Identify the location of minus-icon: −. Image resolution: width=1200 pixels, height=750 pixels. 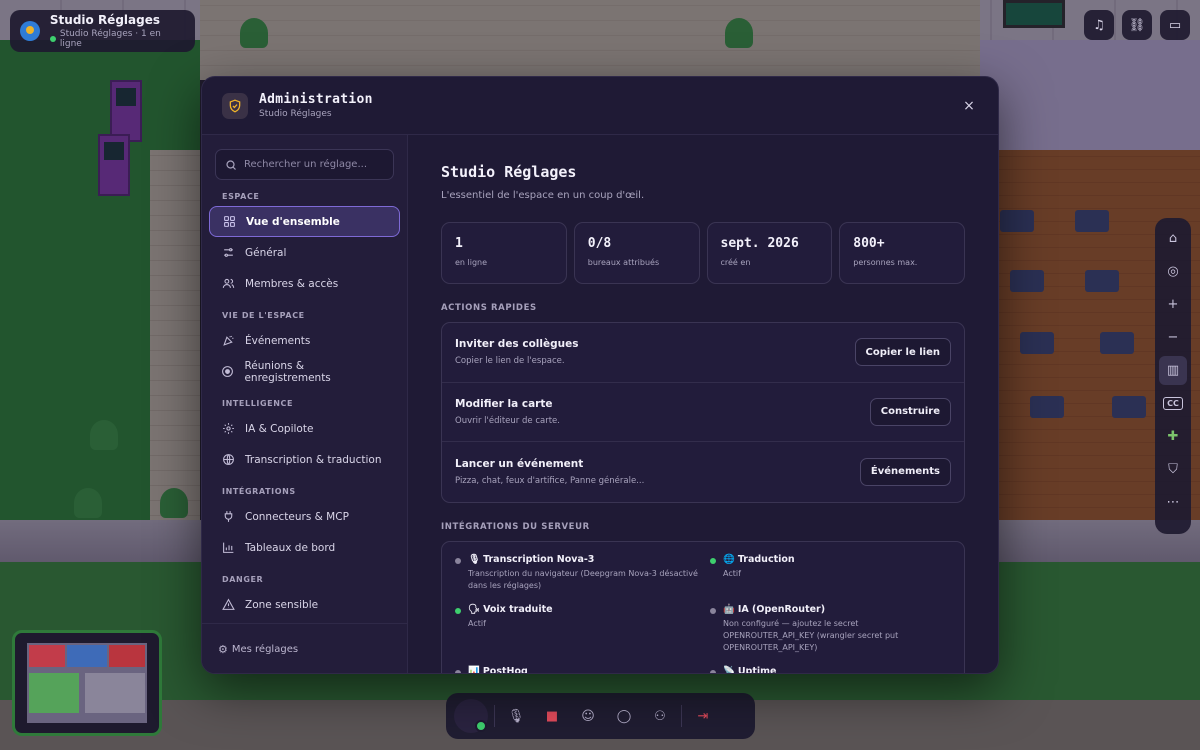
(1173, 337).